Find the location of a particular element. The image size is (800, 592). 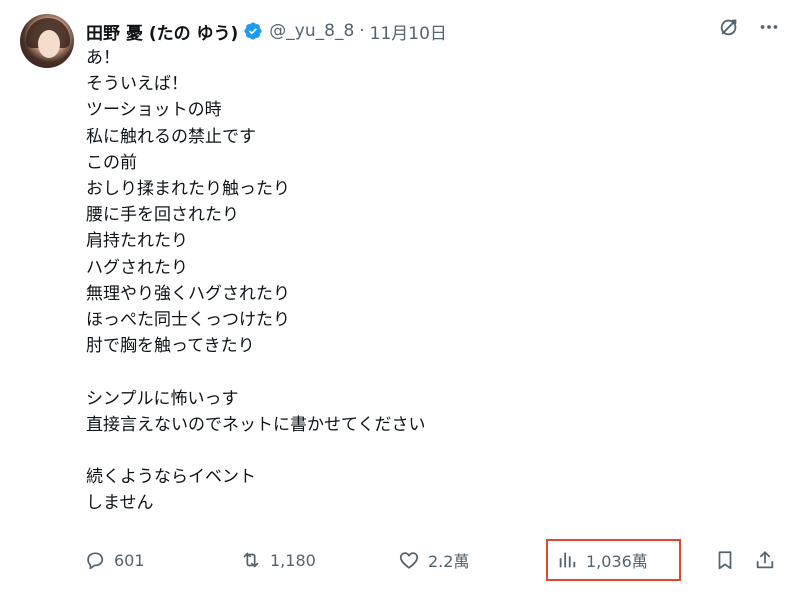

repost-icon is located at coordinates (251, 560).